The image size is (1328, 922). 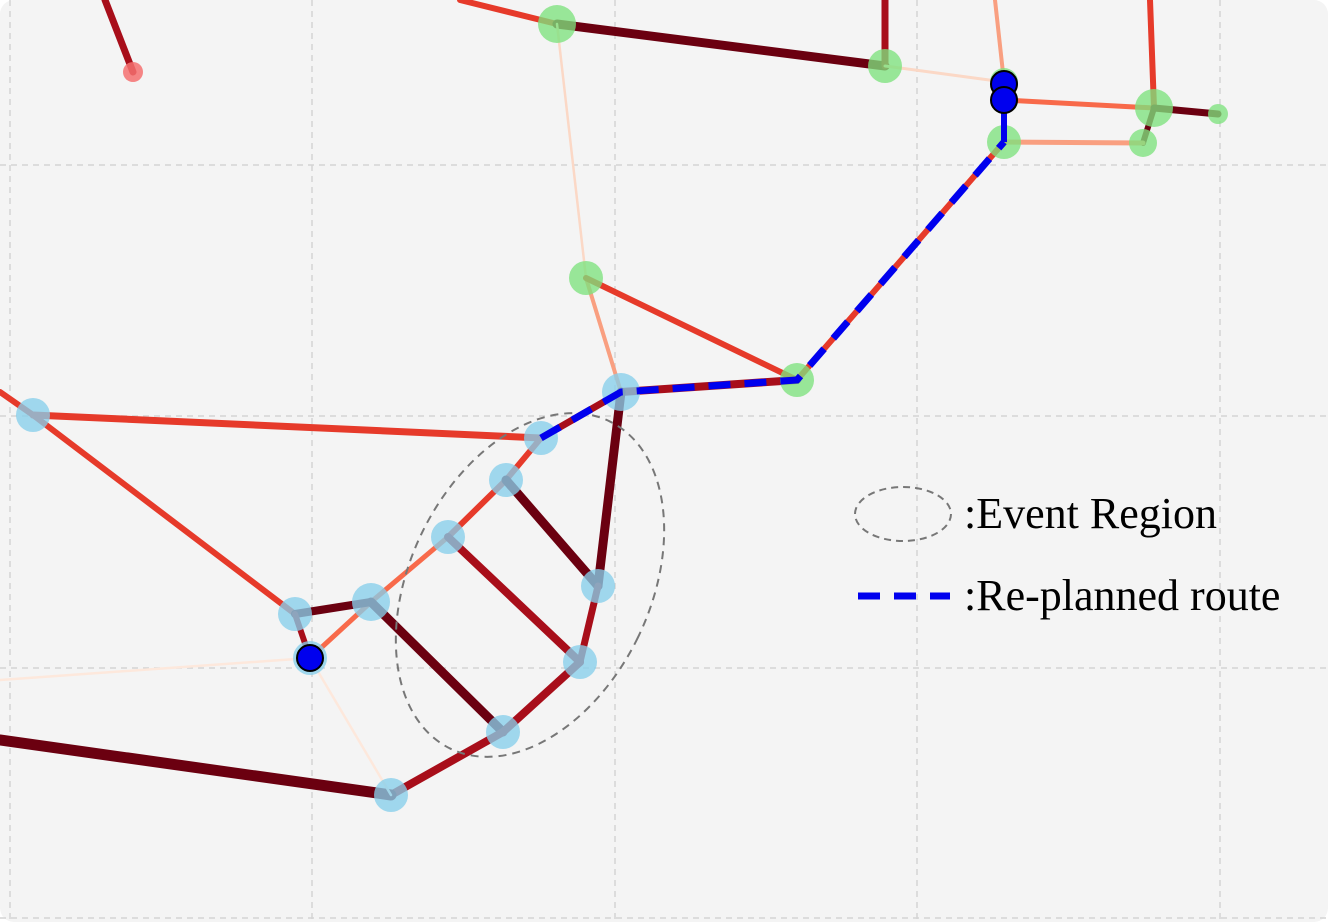 I want to click on route-end-node, so click(x=1004, y=100).